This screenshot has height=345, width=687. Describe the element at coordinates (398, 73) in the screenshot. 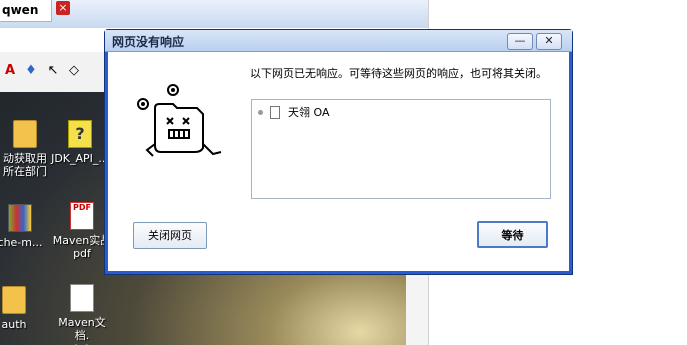

I see `dialog-message: 以下网页已无响应。可等待这些网页的响应，也可将其关闭。` at that location.